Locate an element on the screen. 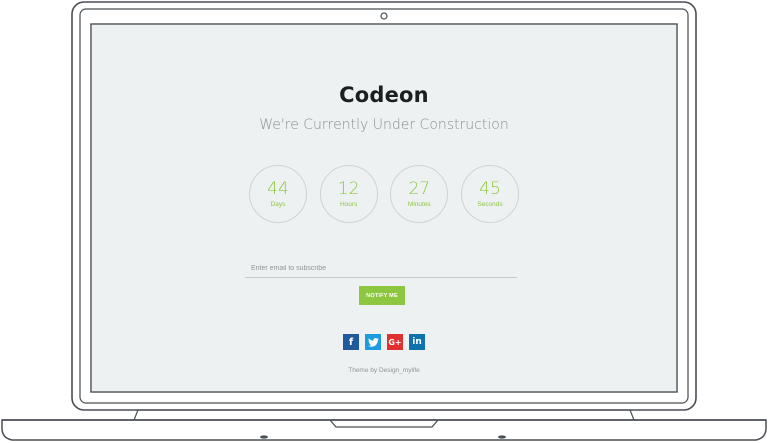  countdown-value: 12 is located at coordinates (348, 189).